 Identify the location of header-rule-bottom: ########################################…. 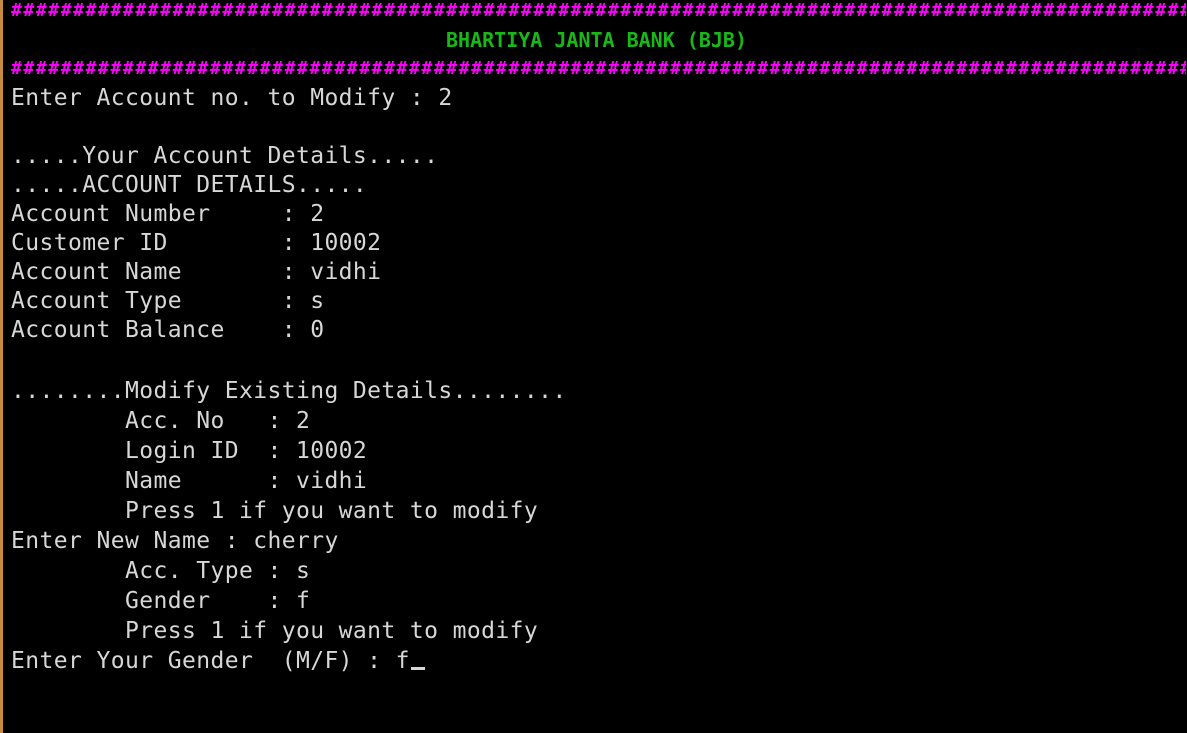
(598, 68).